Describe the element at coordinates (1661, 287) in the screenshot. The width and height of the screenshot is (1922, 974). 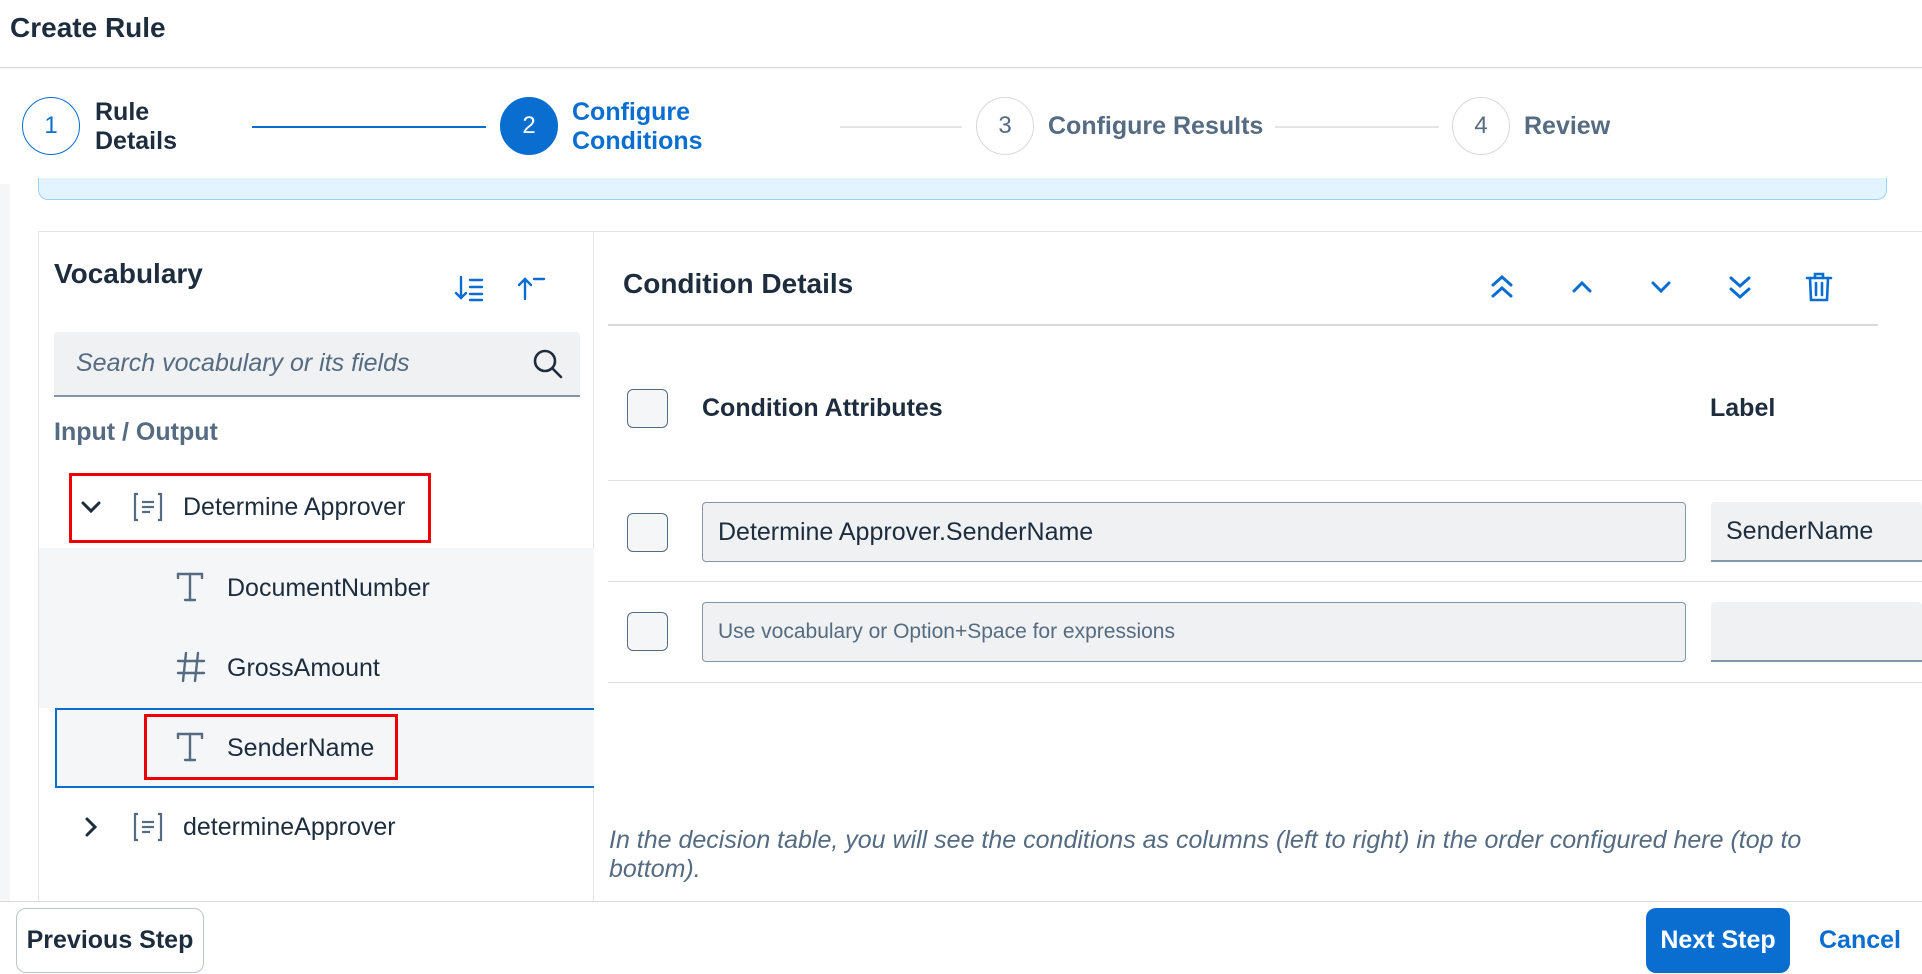
I see `move-down-icon` at that location.